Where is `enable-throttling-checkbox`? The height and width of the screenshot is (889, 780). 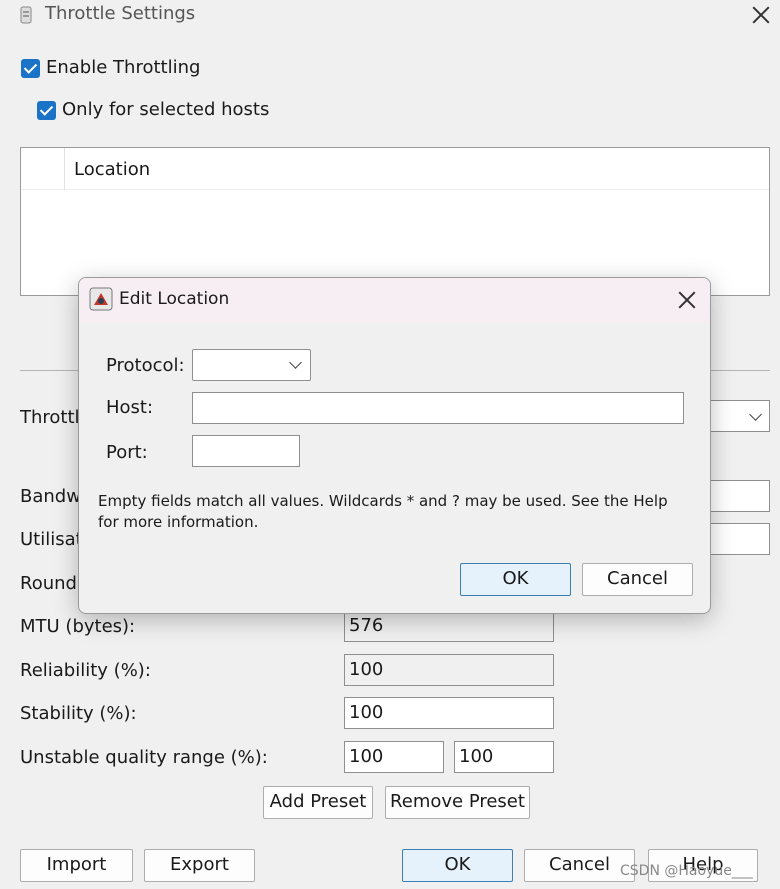 enable-throttling-checkbox is located at coordinates (30, 70).